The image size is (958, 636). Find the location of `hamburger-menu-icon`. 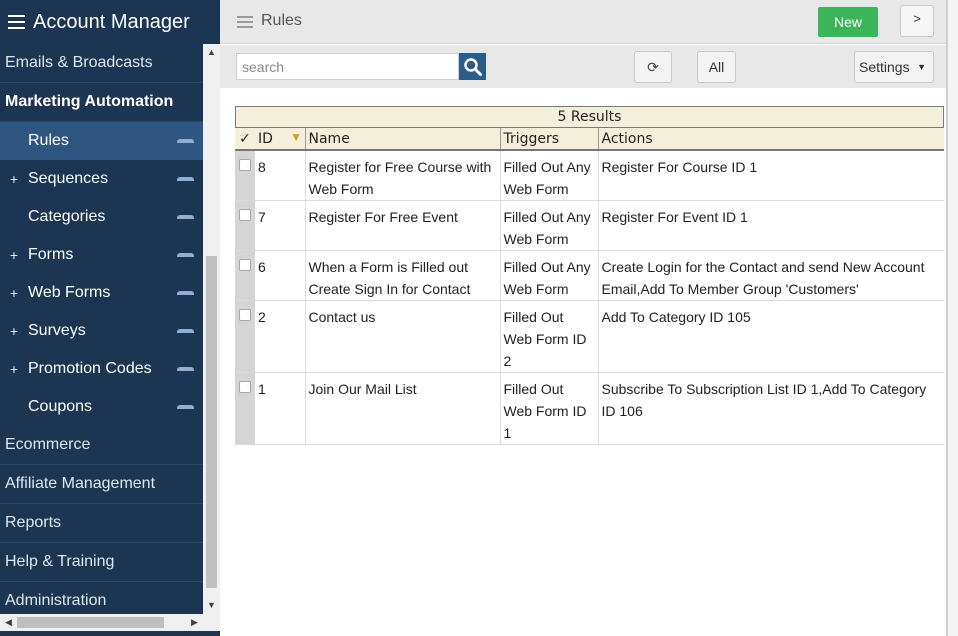

hamburger-menu-icon is located at coordinates (16, 22).